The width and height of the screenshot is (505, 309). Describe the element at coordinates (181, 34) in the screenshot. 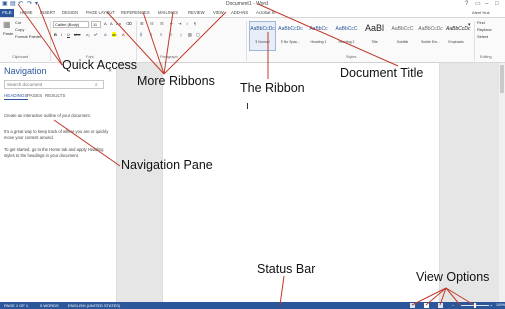

I see `line-spacing-icon: ↨` at that location.